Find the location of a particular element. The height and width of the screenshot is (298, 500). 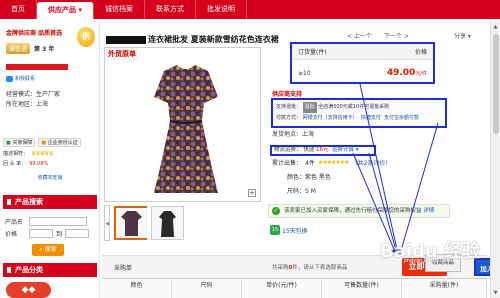

favorite-shop-link: 收藏本旺铺 is located at coordinates (50, 177).